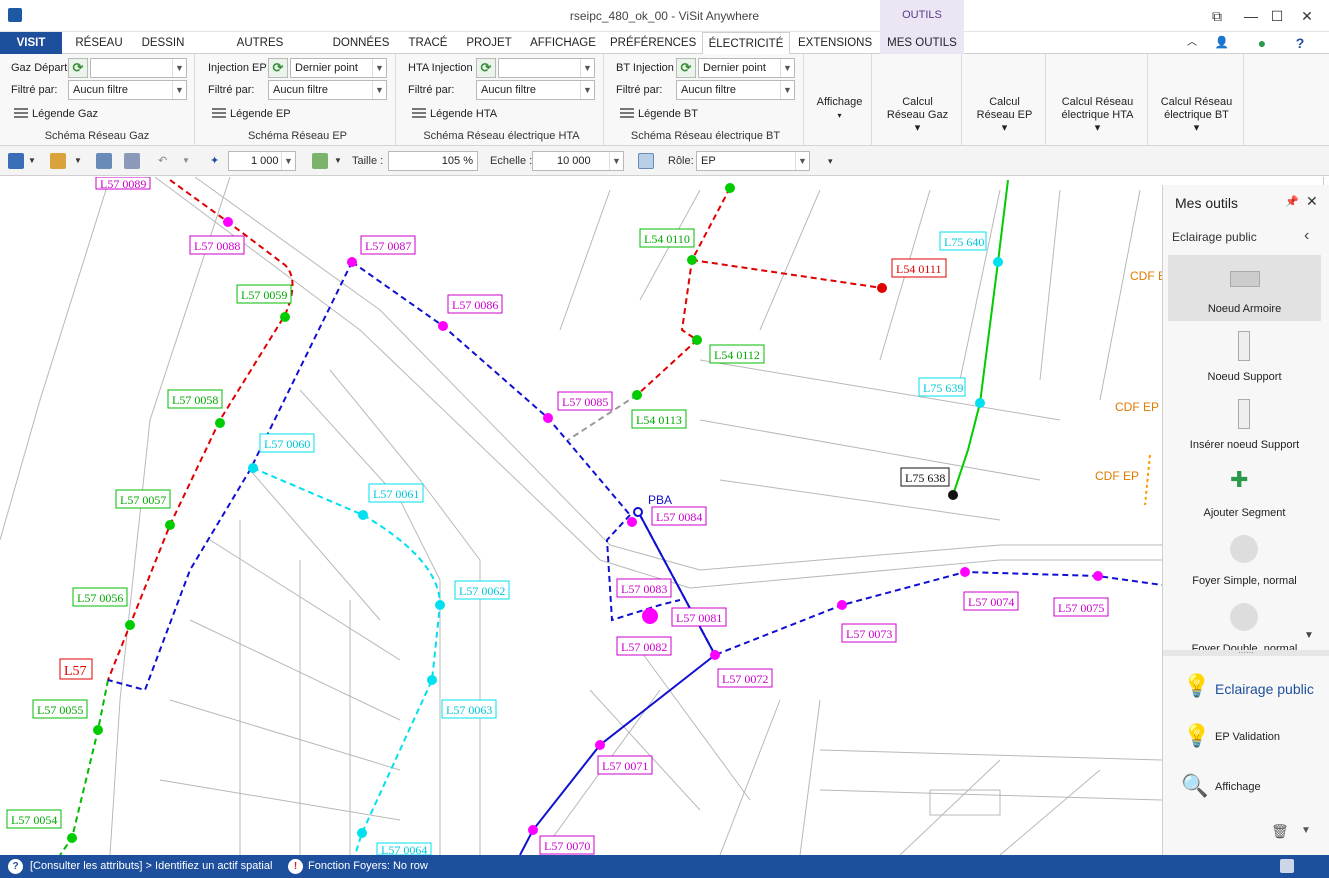 The width and height of the screenshot is (1329, 878). Describe the element at coordinates (486, 68) in the screenshot. I see `hta-refresh-icon: ⟳` at that location.